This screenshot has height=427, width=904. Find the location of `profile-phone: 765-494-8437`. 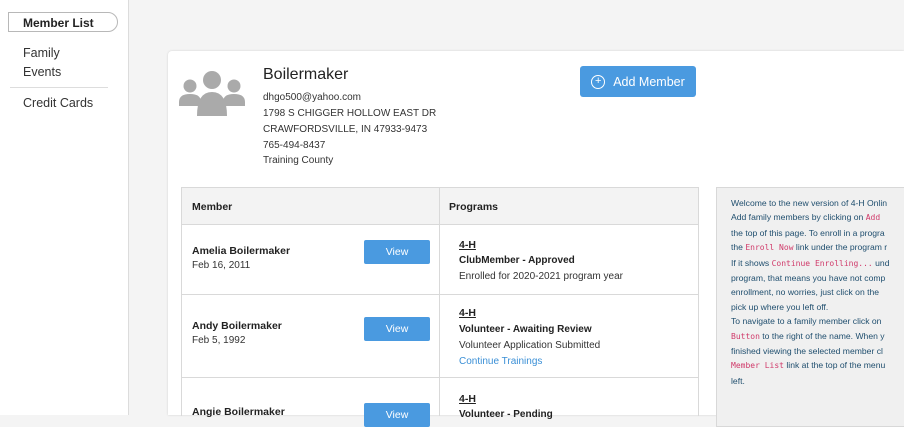

profile-phone: 765-494-8437 is located at coordinates (294, 145).